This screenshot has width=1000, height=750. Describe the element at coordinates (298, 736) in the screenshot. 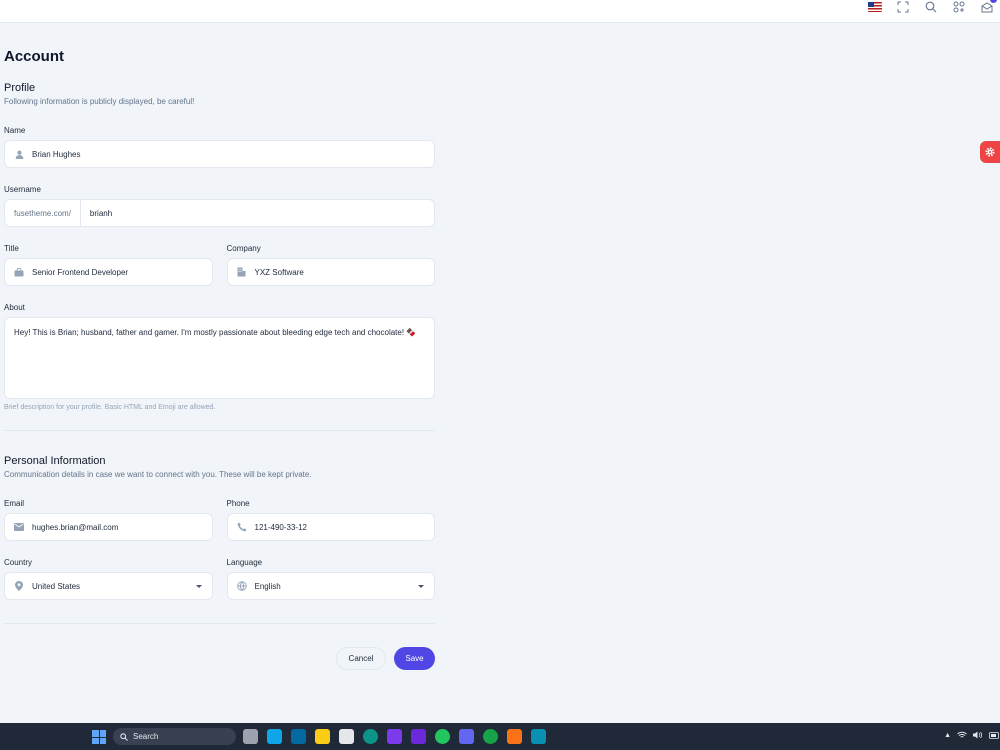

I see `outlook-app-icon` at that location.